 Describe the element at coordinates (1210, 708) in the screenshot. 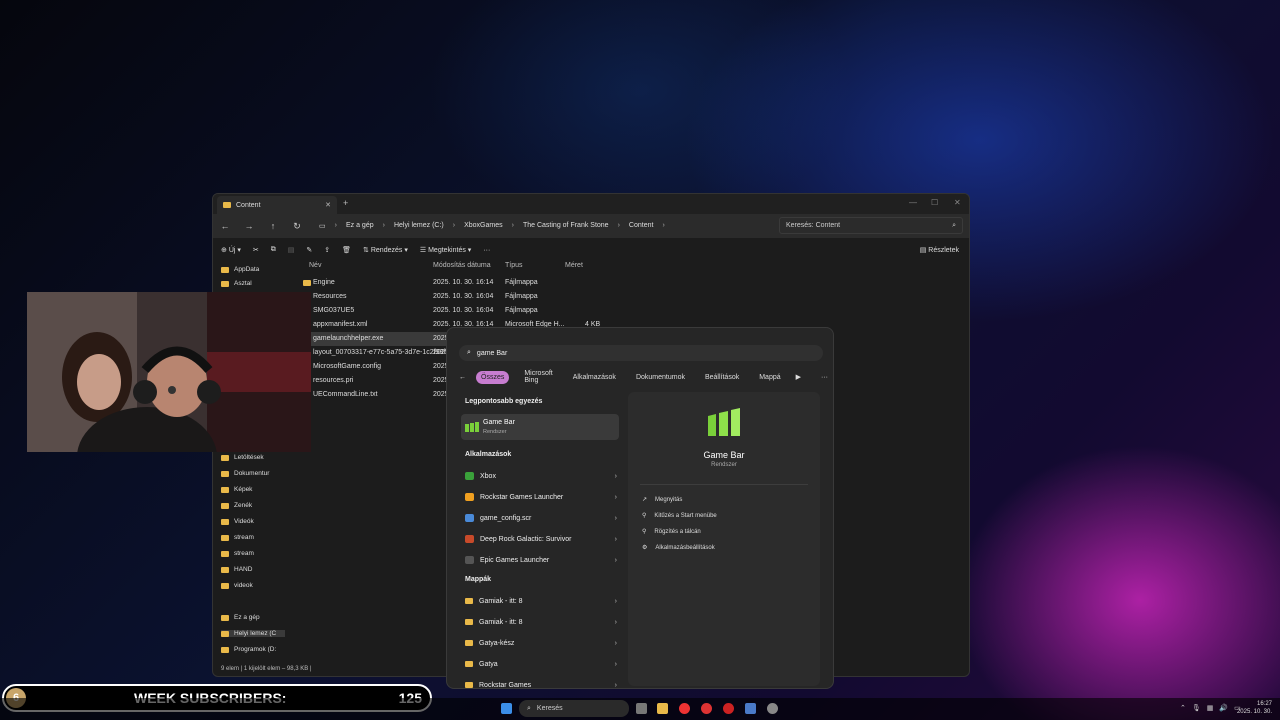

I see `network-icon: ▦` at that location.